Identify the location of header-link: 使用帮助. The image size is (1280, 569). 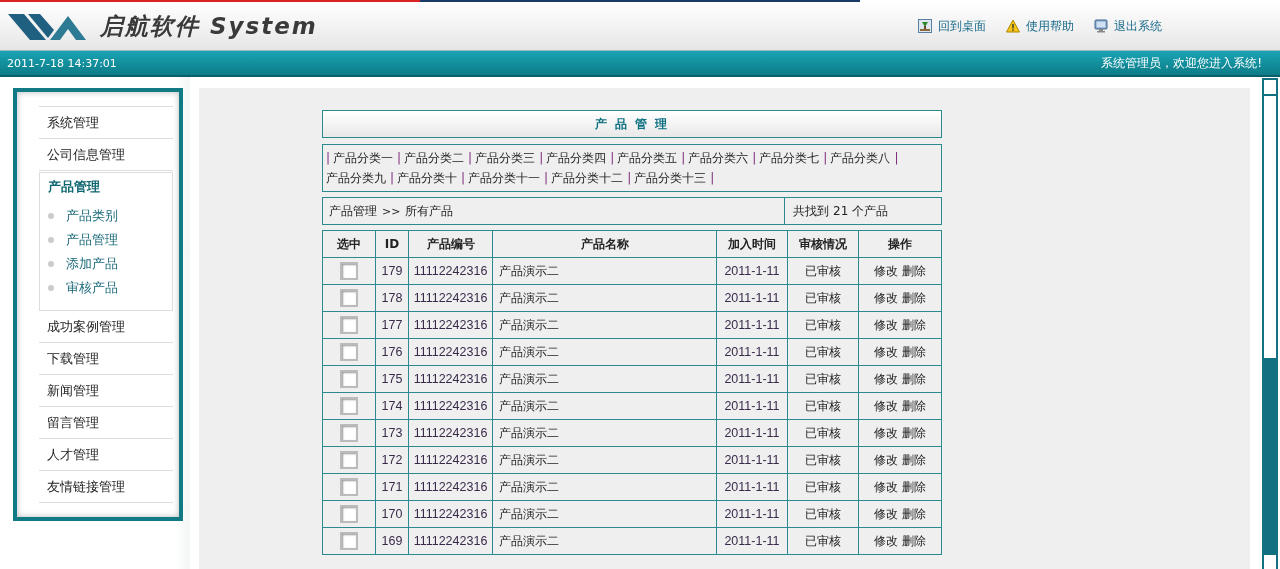
(1040, 26).